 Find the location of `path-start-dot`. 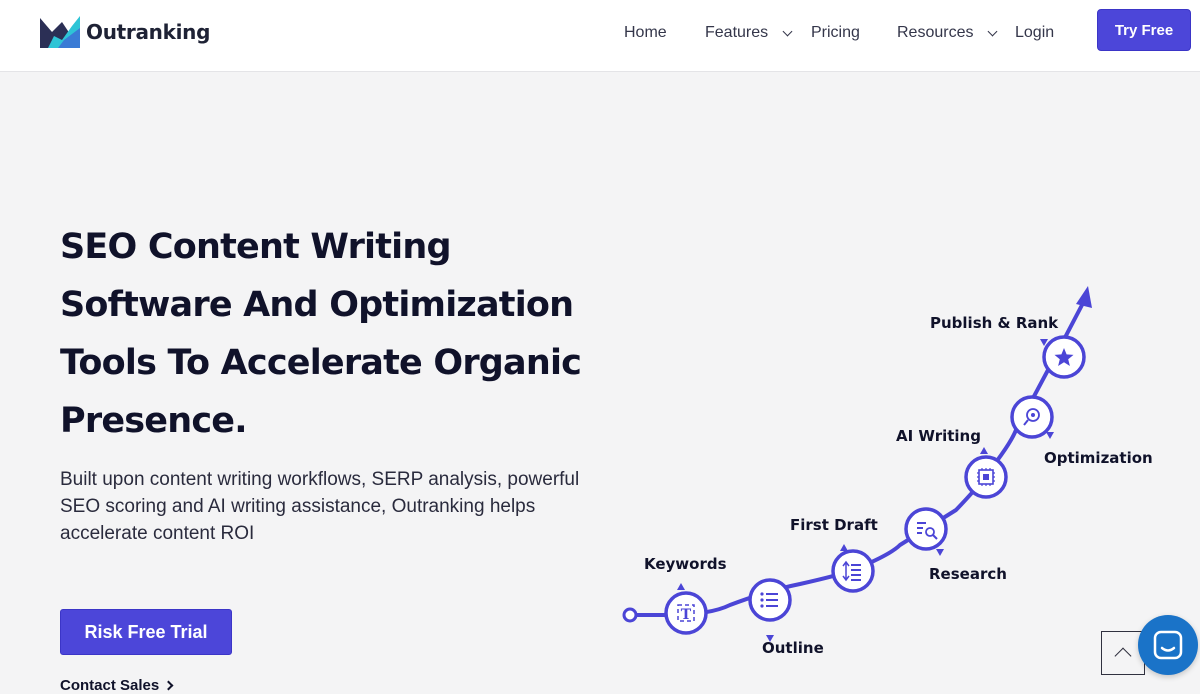

path-start-dot is located at coordinates (630, 615).